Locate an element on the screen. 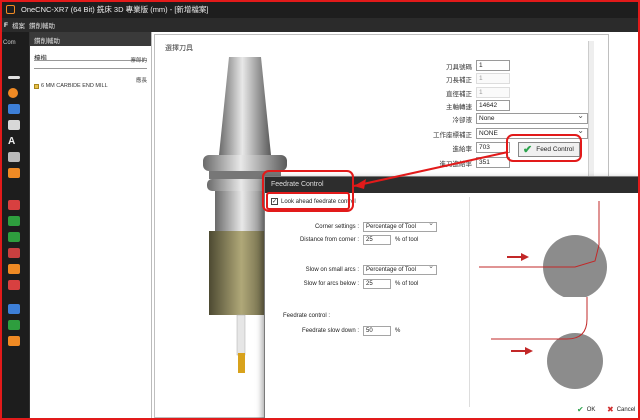 The height and width of the screenshot is (420, 640). profile-icon is located at coordinates (14, 125).